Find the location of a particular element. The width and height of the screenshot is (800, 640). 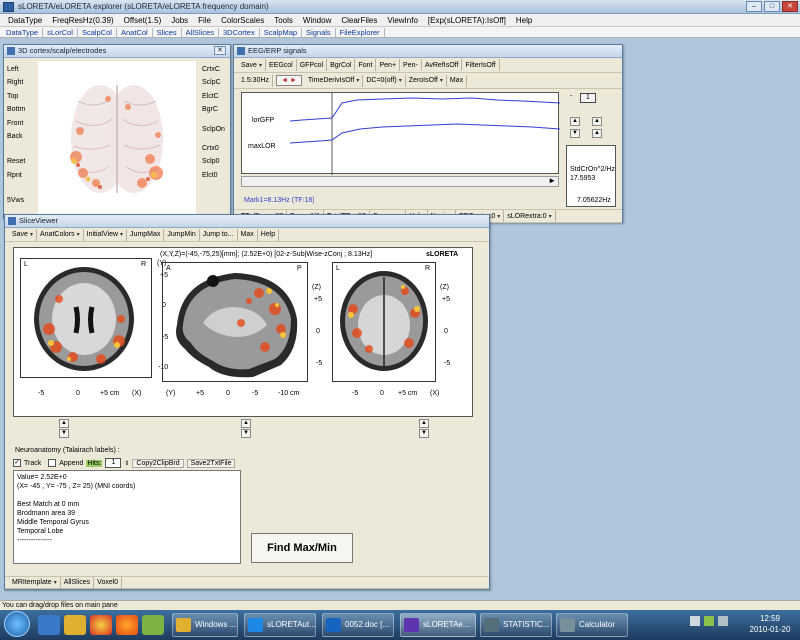

close-button: ✕ is located at coordinates (790, 6).